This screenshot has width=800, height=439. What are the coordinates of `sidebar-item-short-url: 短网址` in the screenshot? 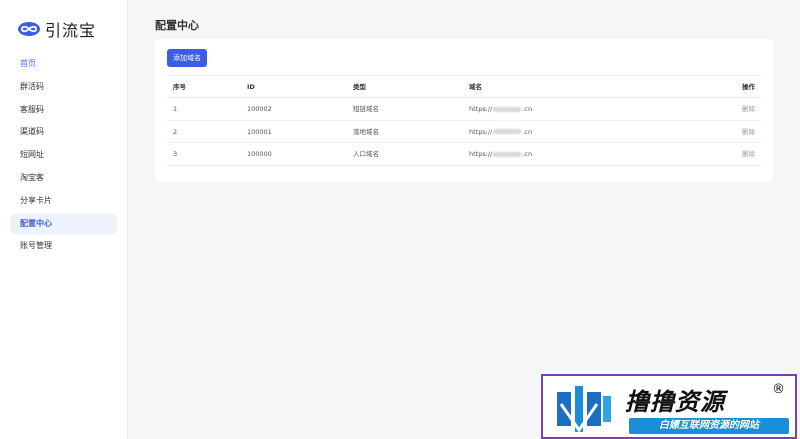 It's located at (63, 155).